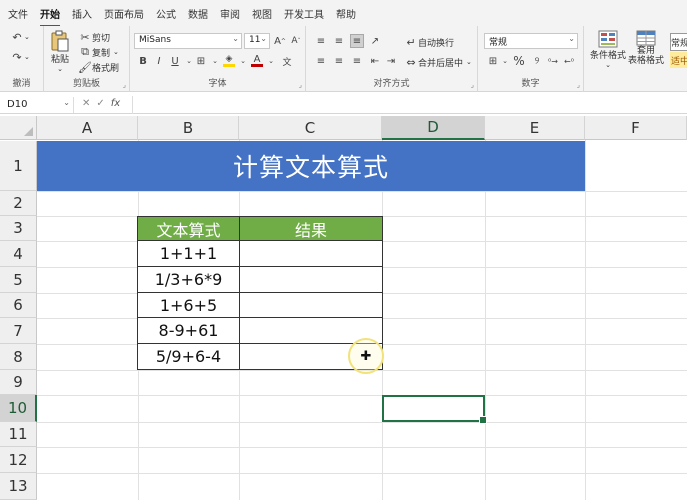 The image size is (687, 500). What do you see at coordinates (678, 42) in the screenshot?
I see `cell-style-normal: 常规` at bounding box center [678, 42].